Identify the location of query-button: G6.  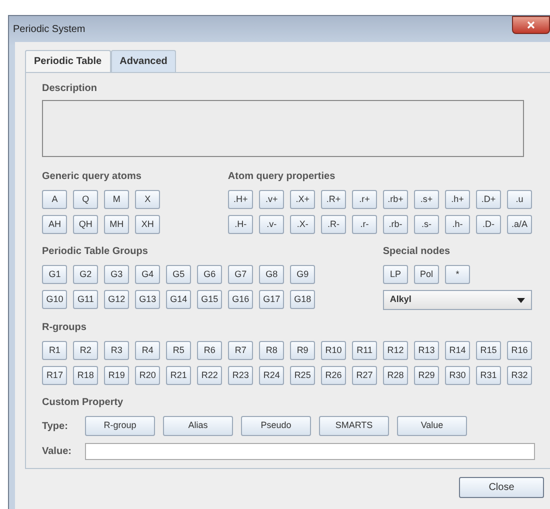
(209, 274).